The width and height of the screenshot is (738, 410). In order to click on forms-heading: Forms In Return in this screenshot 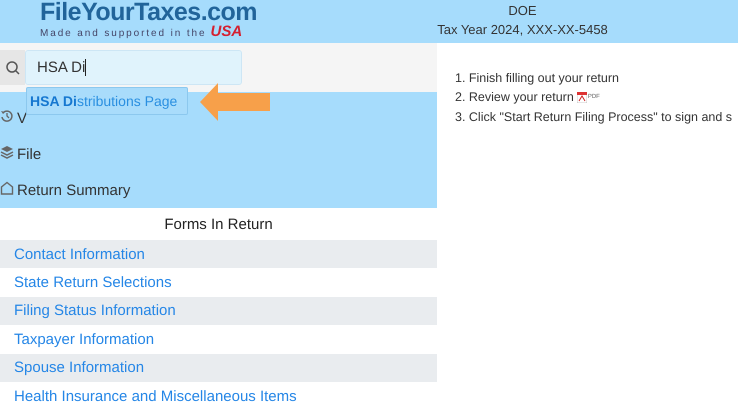, I will do `click(218, 224)`.